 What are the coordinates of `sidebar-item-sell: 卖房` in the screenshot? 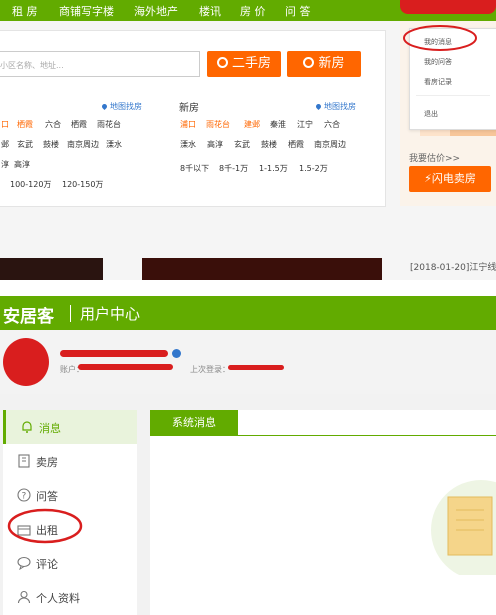 It's located at (70, 461).